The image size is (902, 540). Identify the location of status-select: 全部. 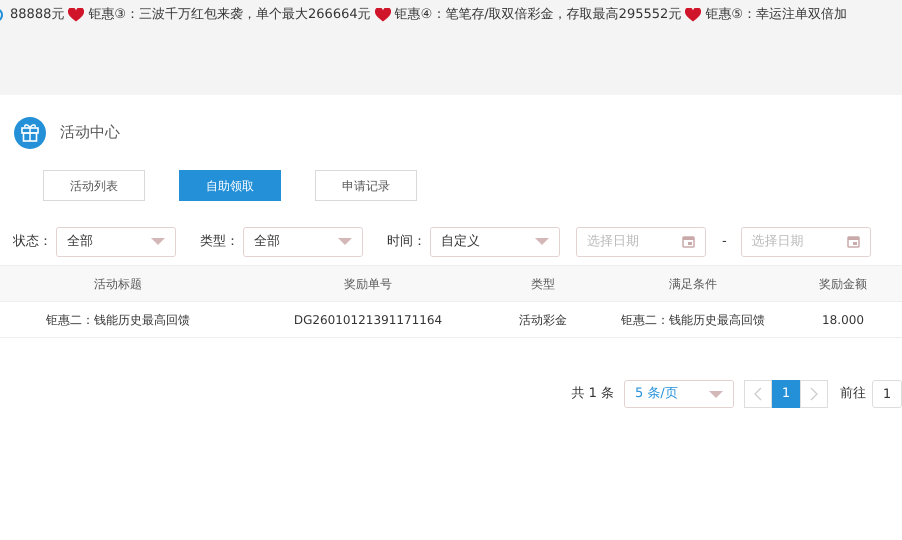
(116, 241).